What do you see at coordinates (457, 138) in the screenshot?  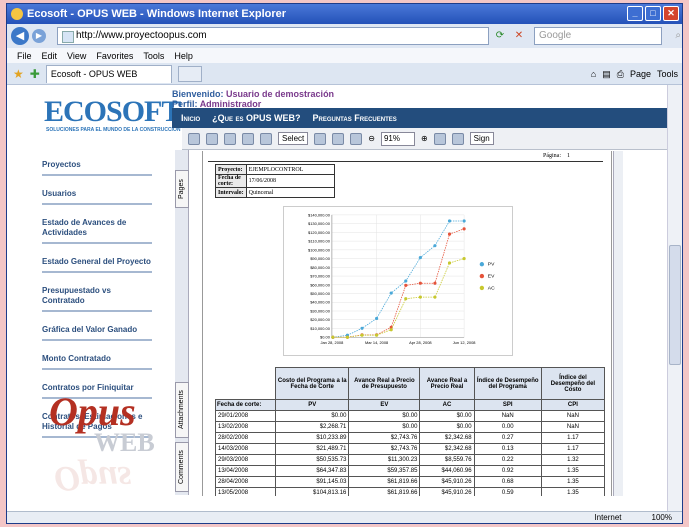 I see `tools-icon` at bounding box center [457, 138].